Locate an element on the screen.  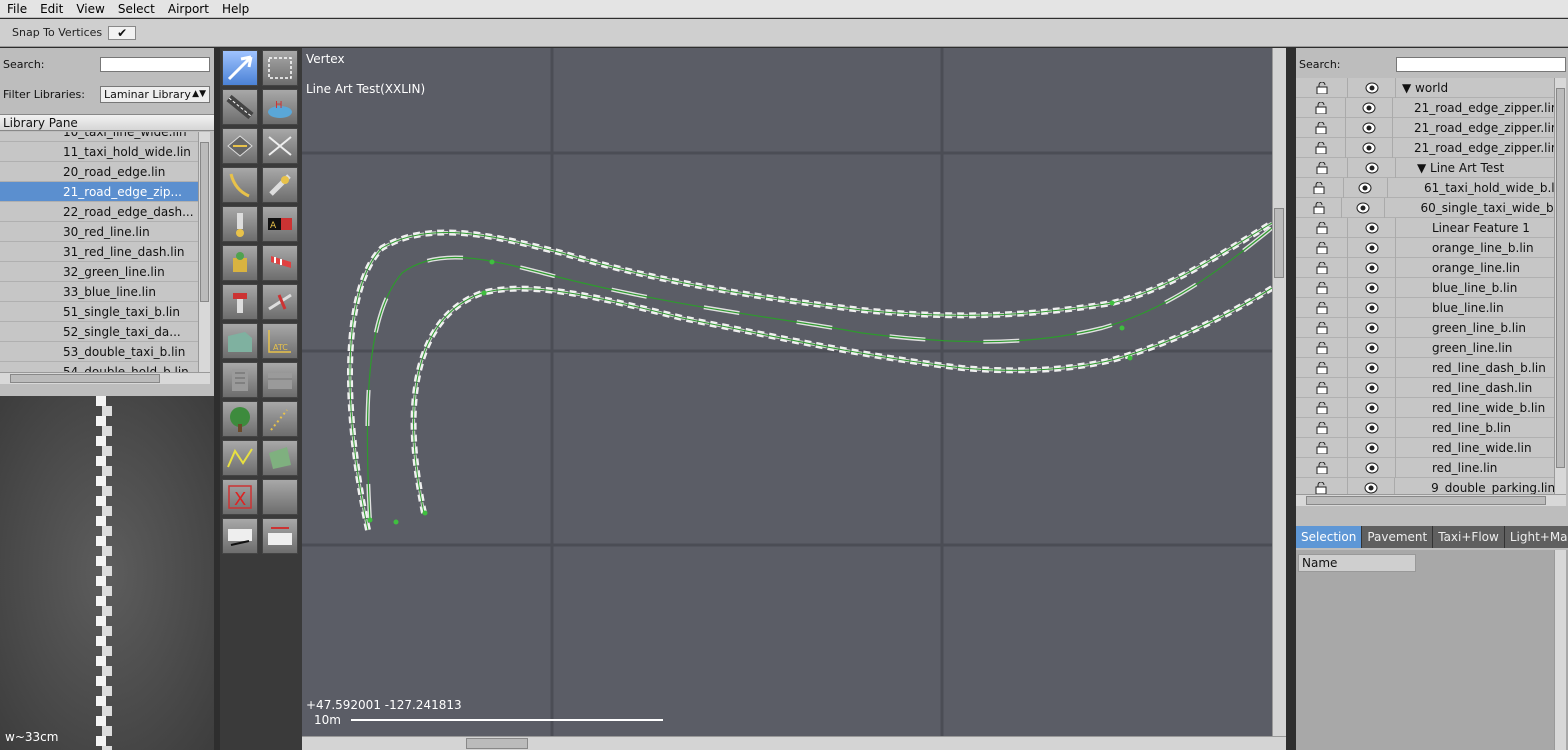
map-vscroll-thumb is located at coordinates (1279, 243).